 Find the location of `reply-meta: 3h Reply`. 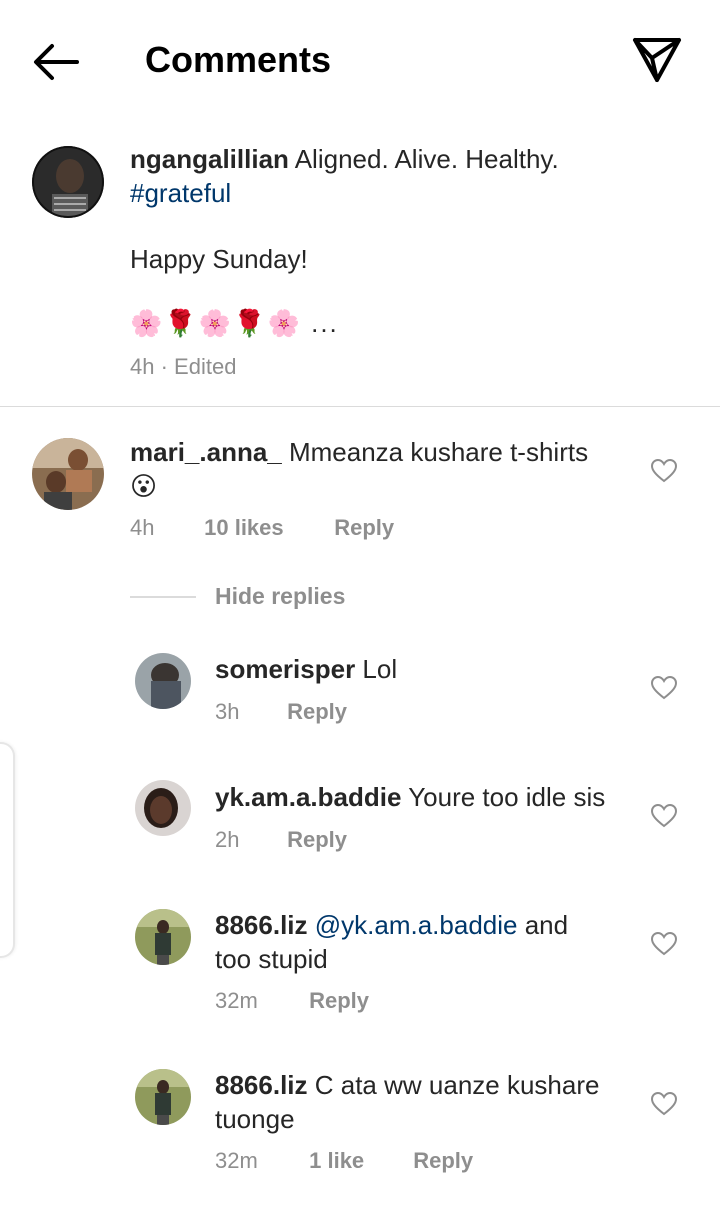

reply-meta: 3h Reply is located at coordinates (281, 712).